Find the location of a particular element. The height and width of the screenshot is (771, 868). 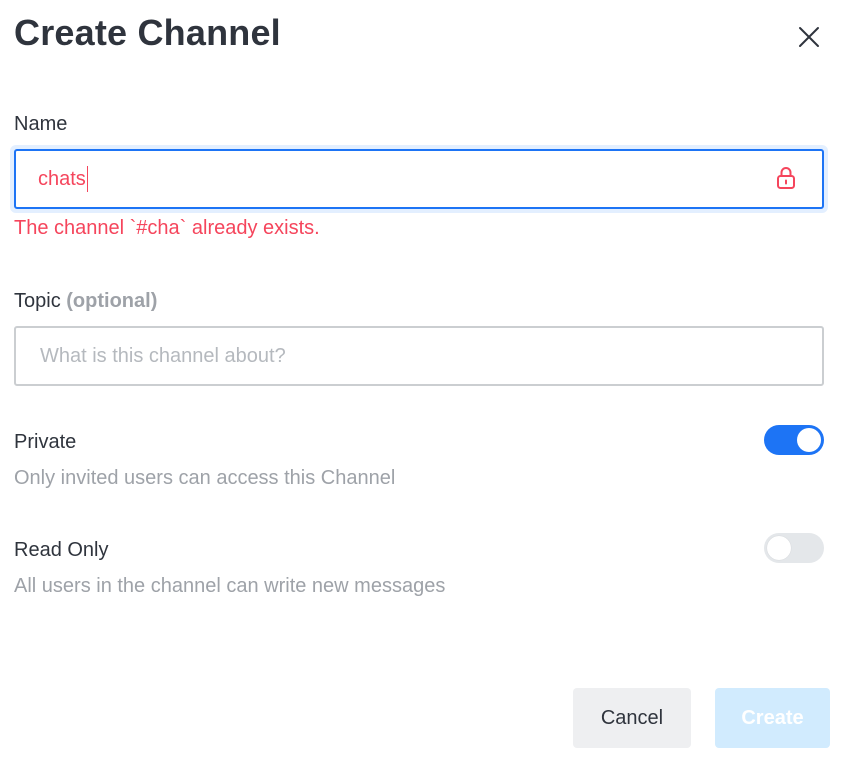

close-button is located at coordinates (809, 37).